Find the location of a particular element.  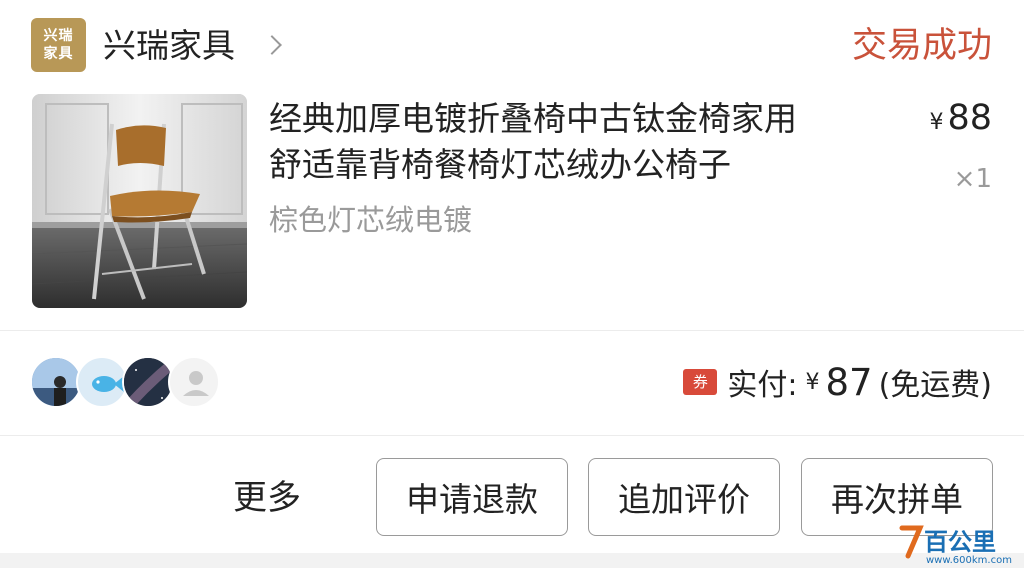

refund-button: 申请退款 is located at coordinates (472, 497).